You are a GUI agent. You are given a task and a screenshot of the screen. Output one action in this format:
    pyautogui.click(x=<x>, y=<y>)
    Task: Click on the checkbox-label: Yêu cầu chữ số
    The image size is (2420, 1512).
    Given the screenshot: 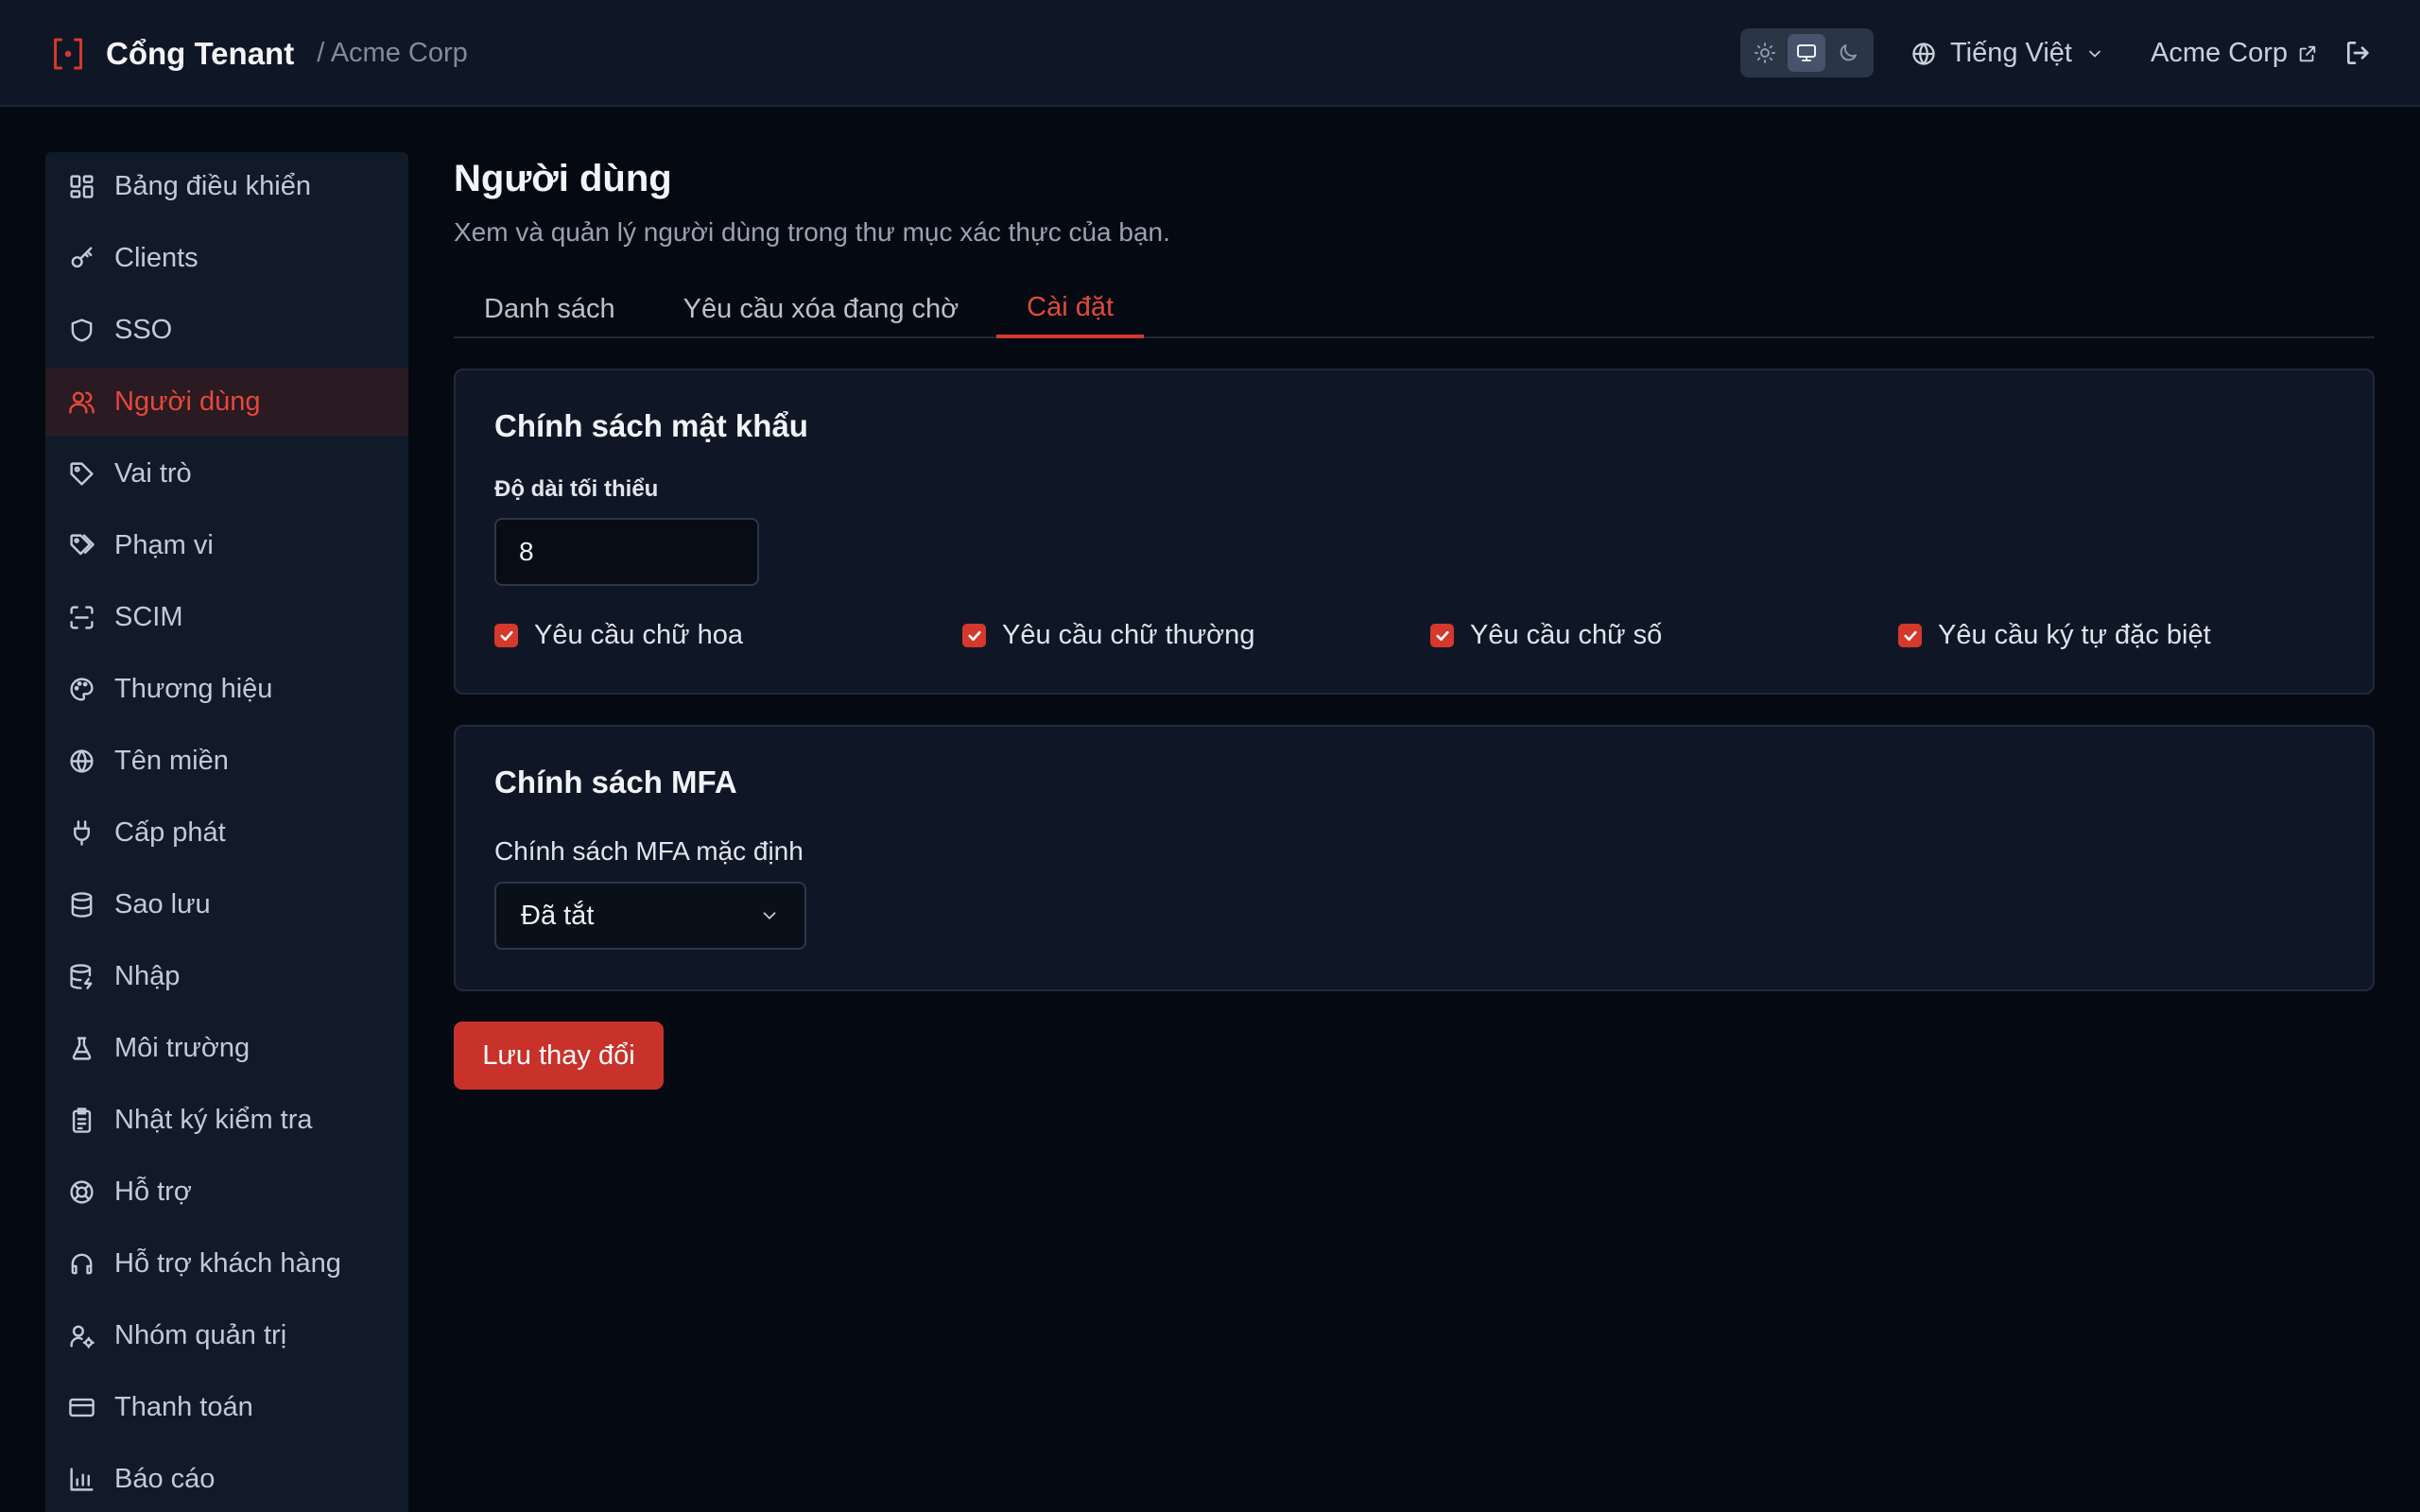 What is the action you would take?
    pyautogui.click(x=1566, y=635)
    